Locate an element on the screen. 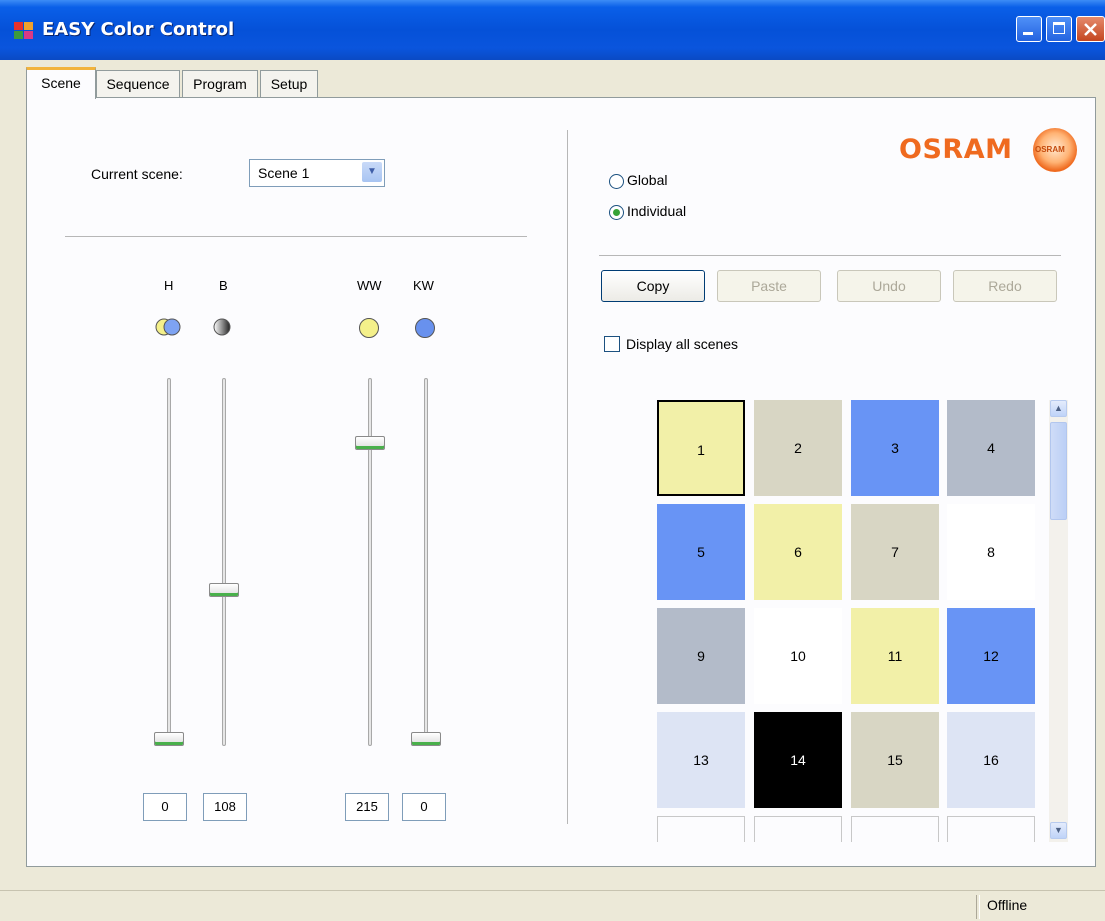 Image resolution: width=1105 pixels, height=921 pixels. value-field-ww: 215 is located at coordinates (367, 807).